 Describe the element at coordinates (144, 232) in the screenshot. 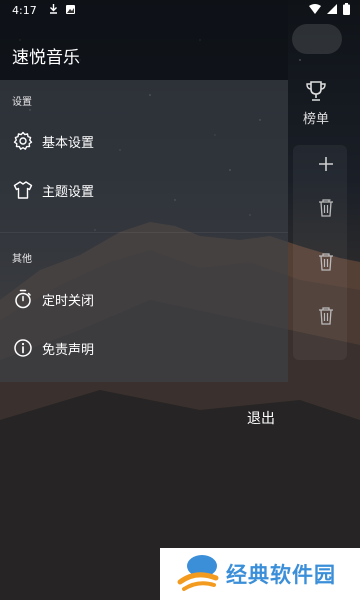

I see `section-divider` at that location.